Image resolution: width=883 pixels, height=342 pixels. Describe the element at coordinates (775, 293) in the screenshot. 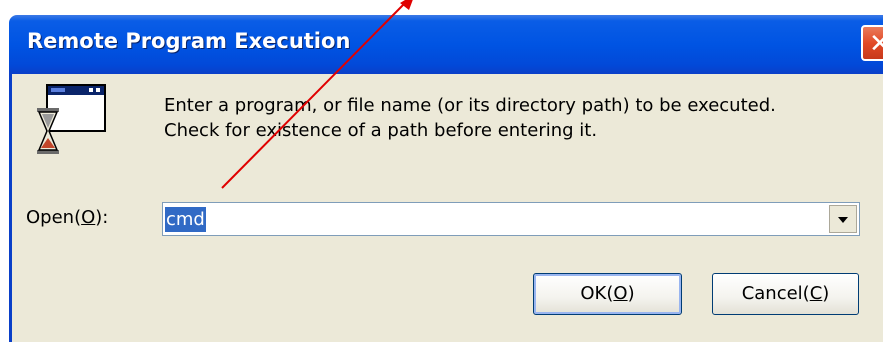

I see `cancel-label-prefix: Cancel(` at that location.